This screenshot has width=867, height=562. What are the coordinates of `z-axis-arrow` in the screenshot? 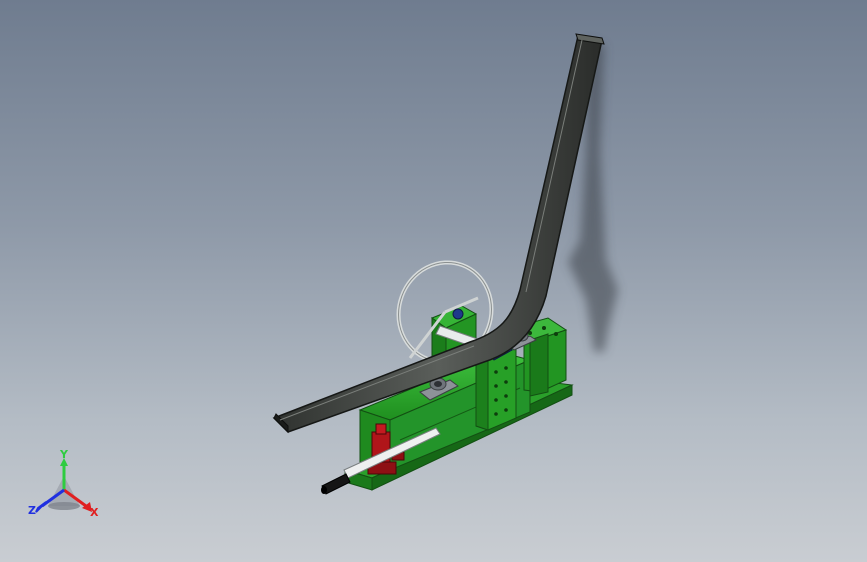 It's located at (41, 507).